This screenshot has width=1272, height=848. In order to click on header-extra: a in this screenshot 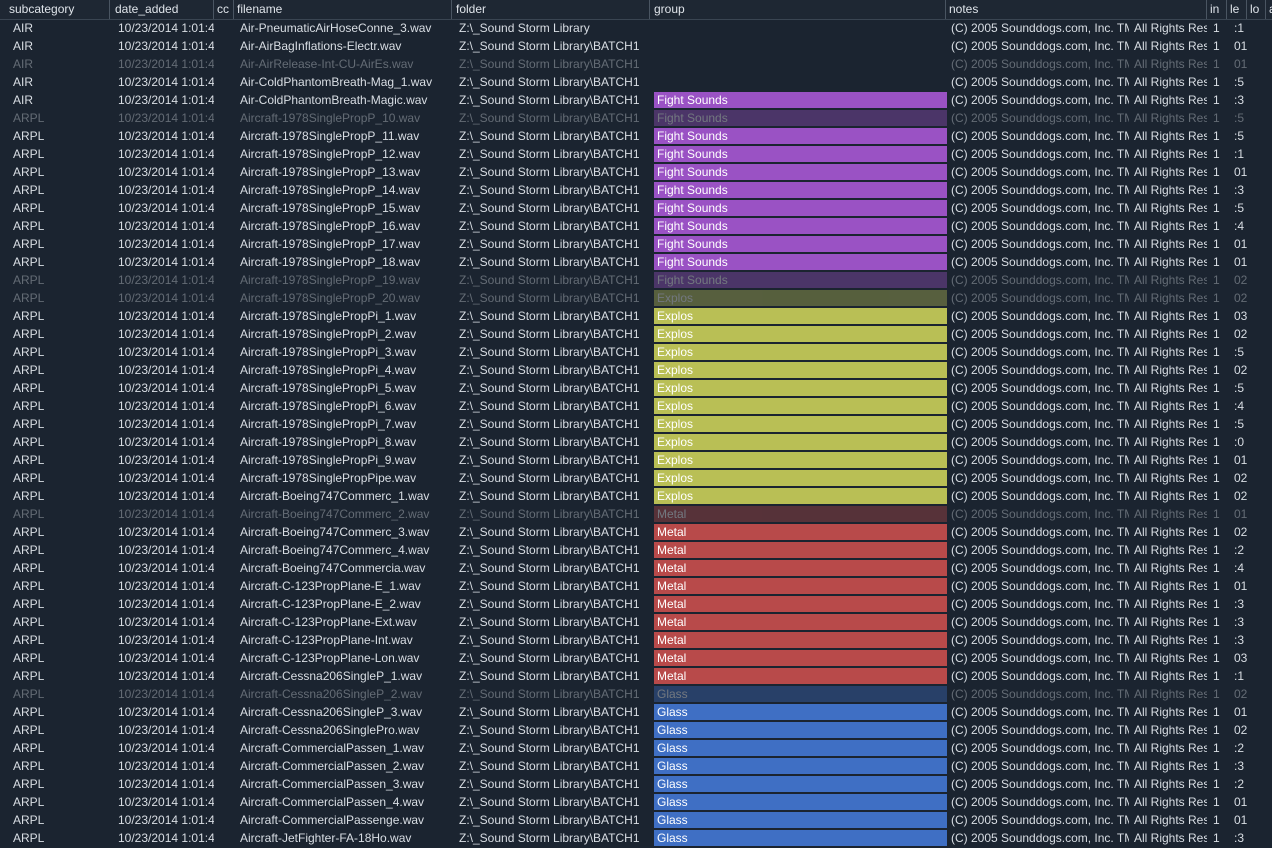, I will do `click(1269, 9)`.